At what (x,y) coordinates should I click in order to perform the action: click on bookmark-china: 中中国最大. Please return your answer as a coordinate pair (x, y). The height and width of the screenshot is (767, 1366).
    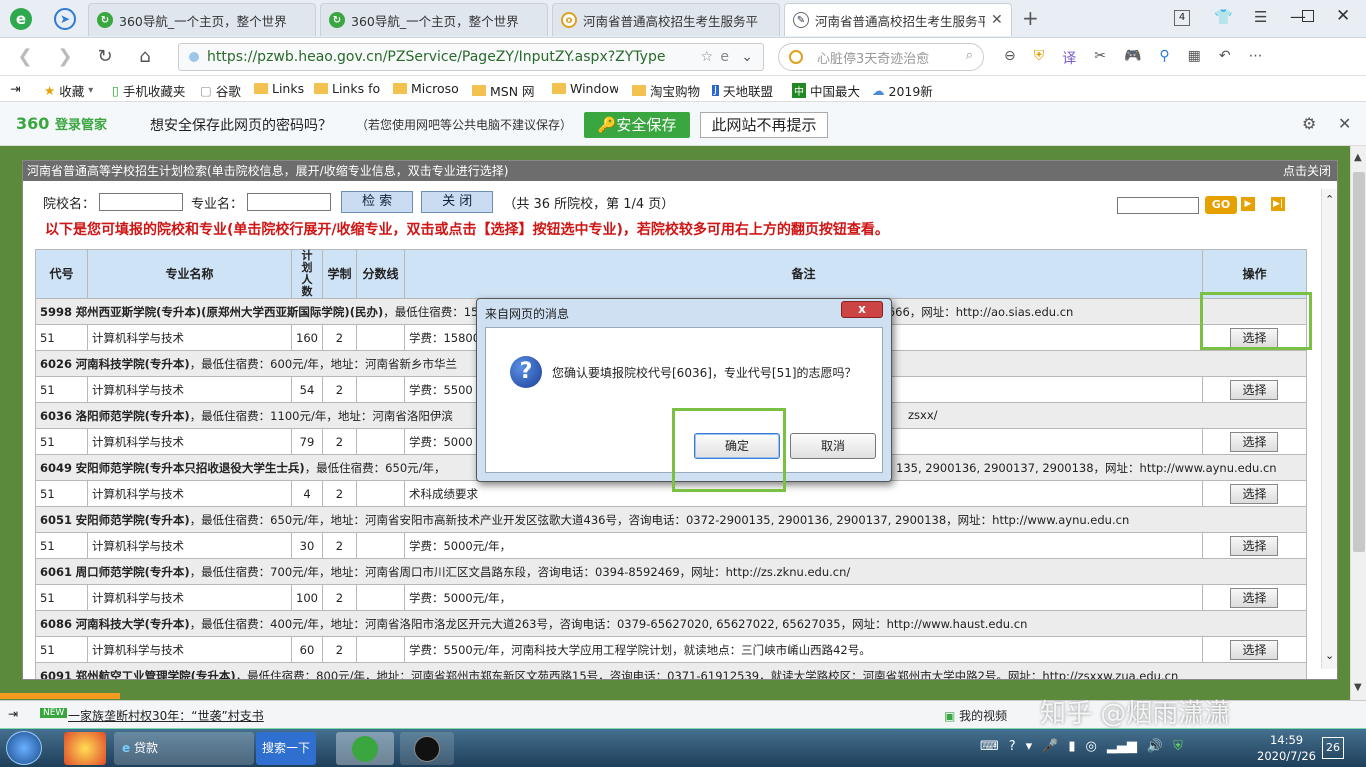
    Looking at the image, I should click on (827, 90).